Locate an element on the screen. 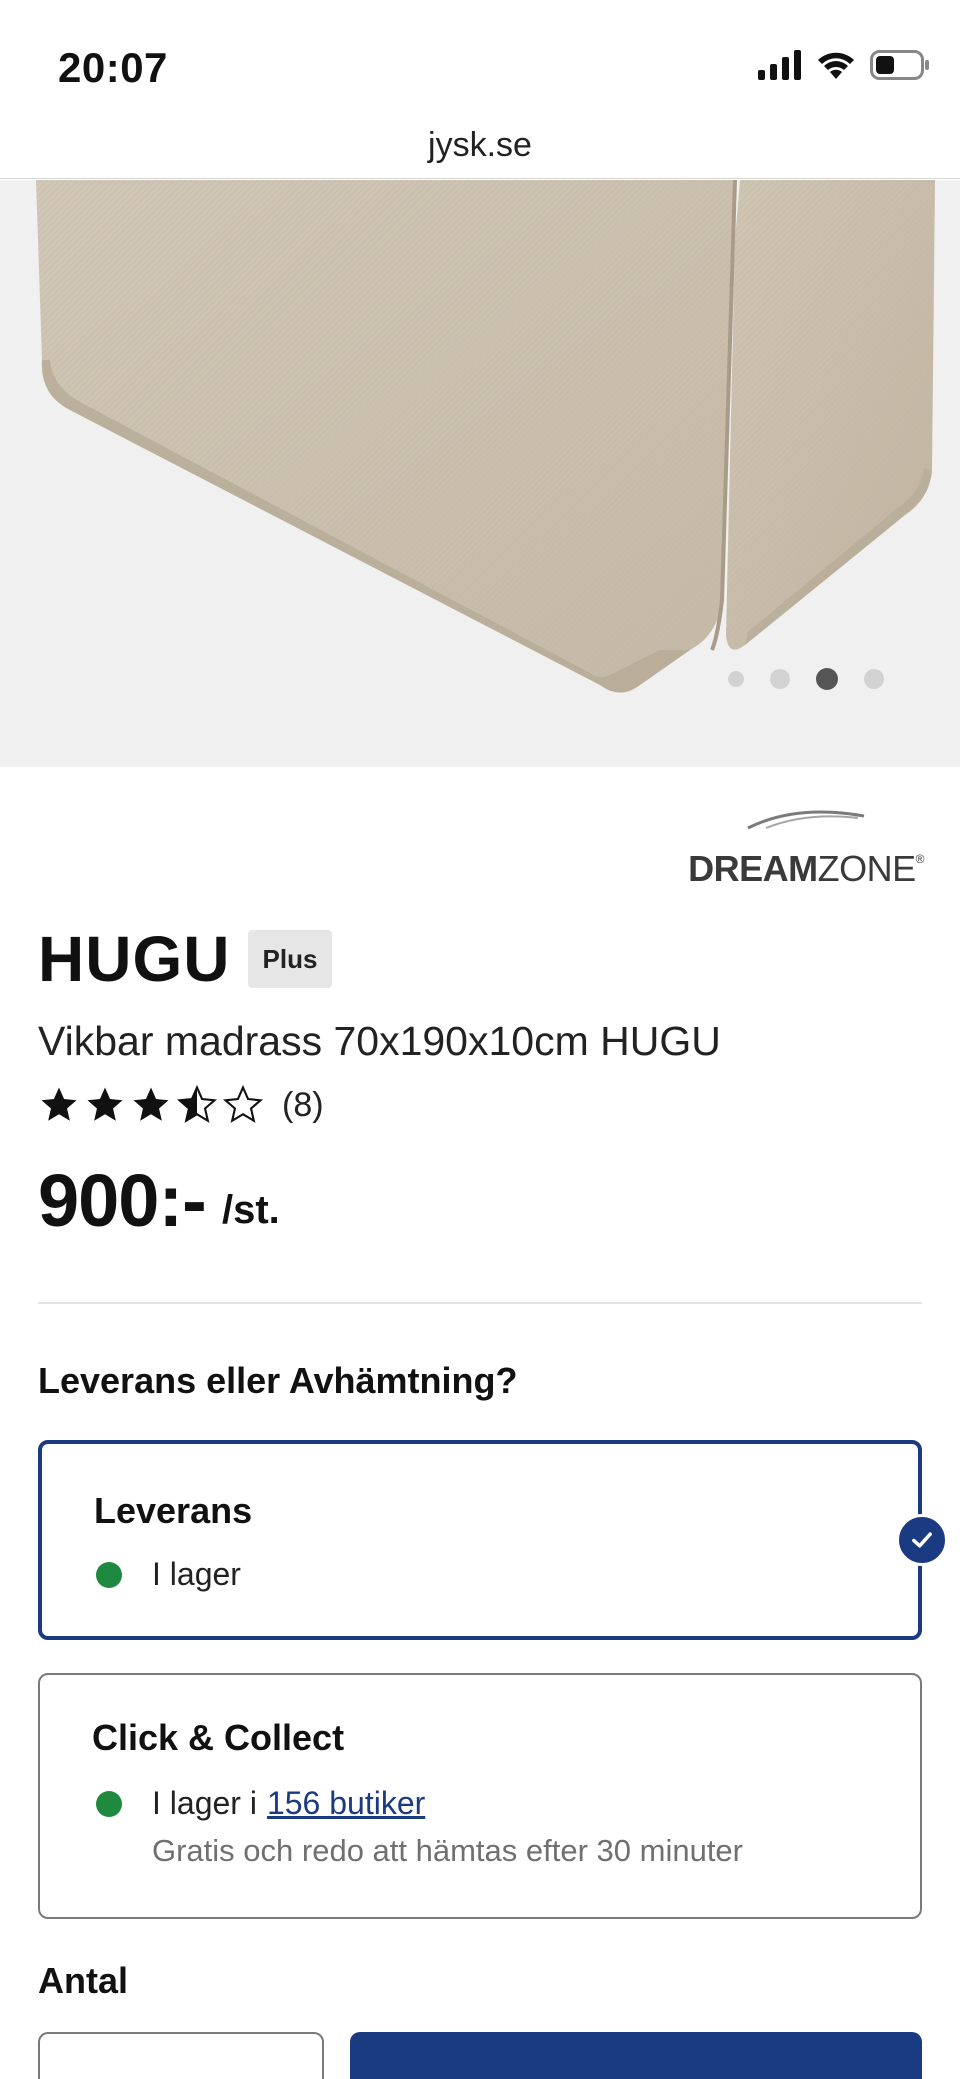  rating-stars is located at coordinates (151, 1105).